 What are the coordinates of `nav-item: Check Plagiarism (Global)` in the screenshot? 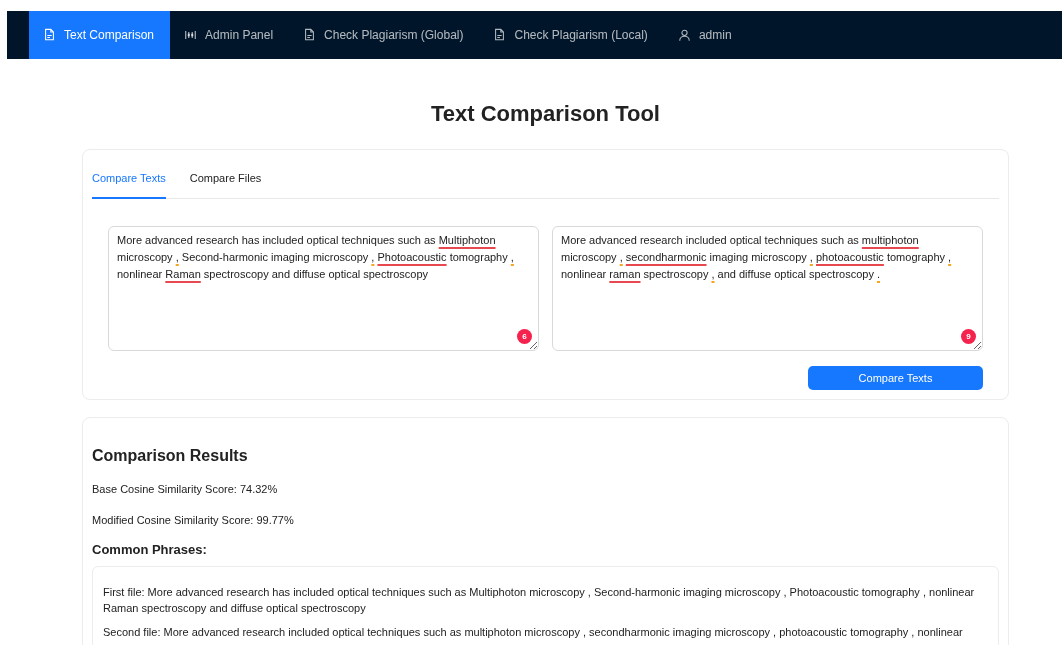 It's located at (384, 35).